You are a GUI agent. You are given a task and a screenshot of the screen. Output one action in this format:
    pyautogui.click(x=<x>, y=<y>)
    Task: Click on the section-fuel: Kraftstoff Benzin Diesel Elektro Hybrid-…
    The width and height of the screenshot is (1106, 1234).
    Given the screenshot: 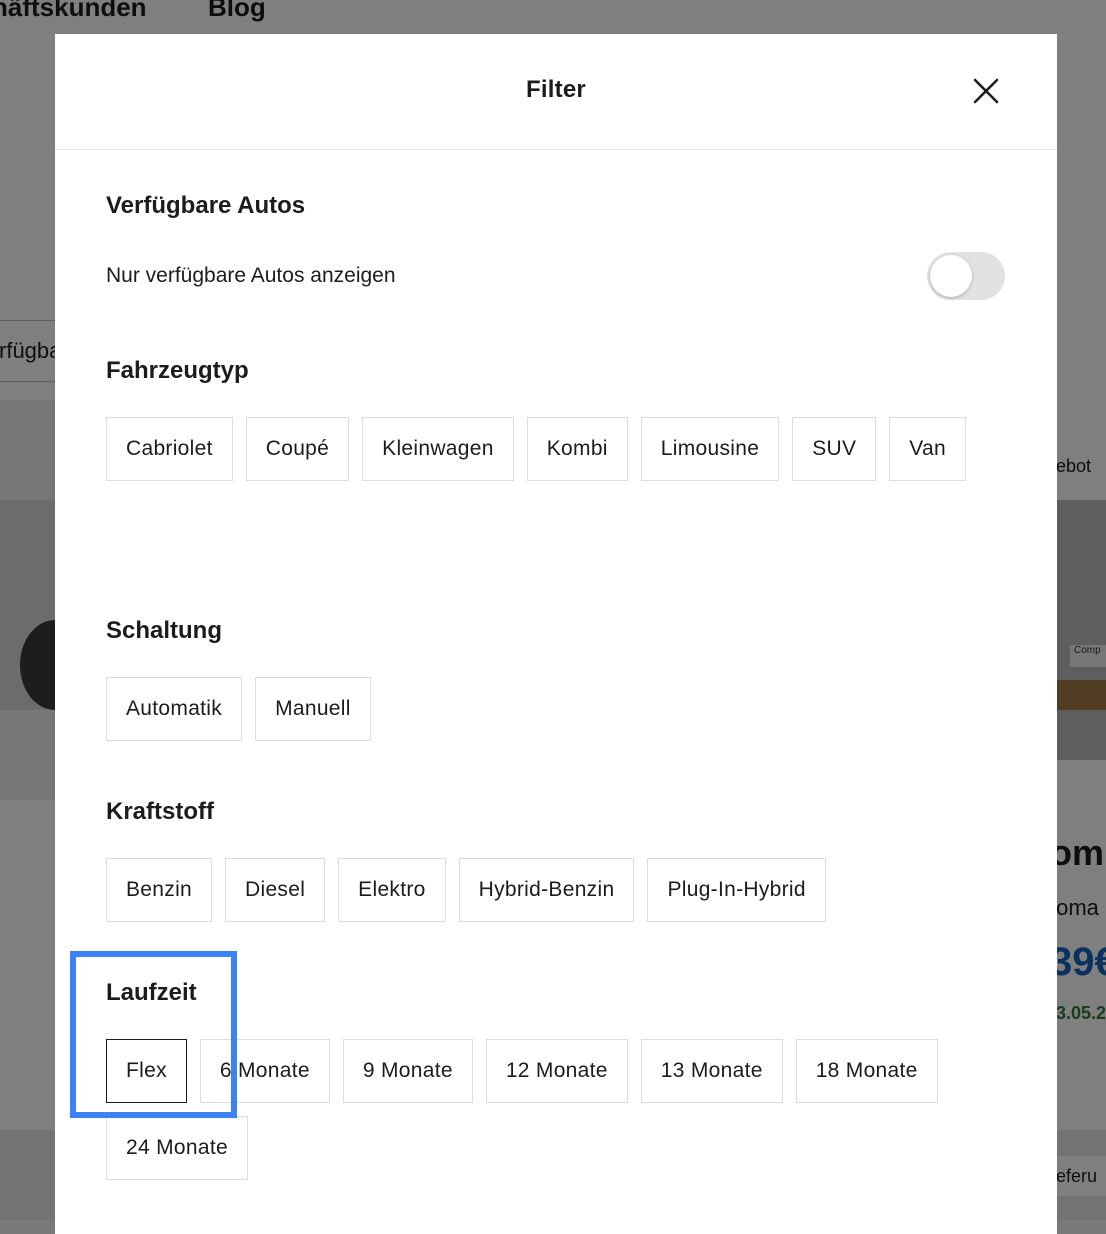 What is the action you would take?
    pyautogui.click(x=556, y=860)
    